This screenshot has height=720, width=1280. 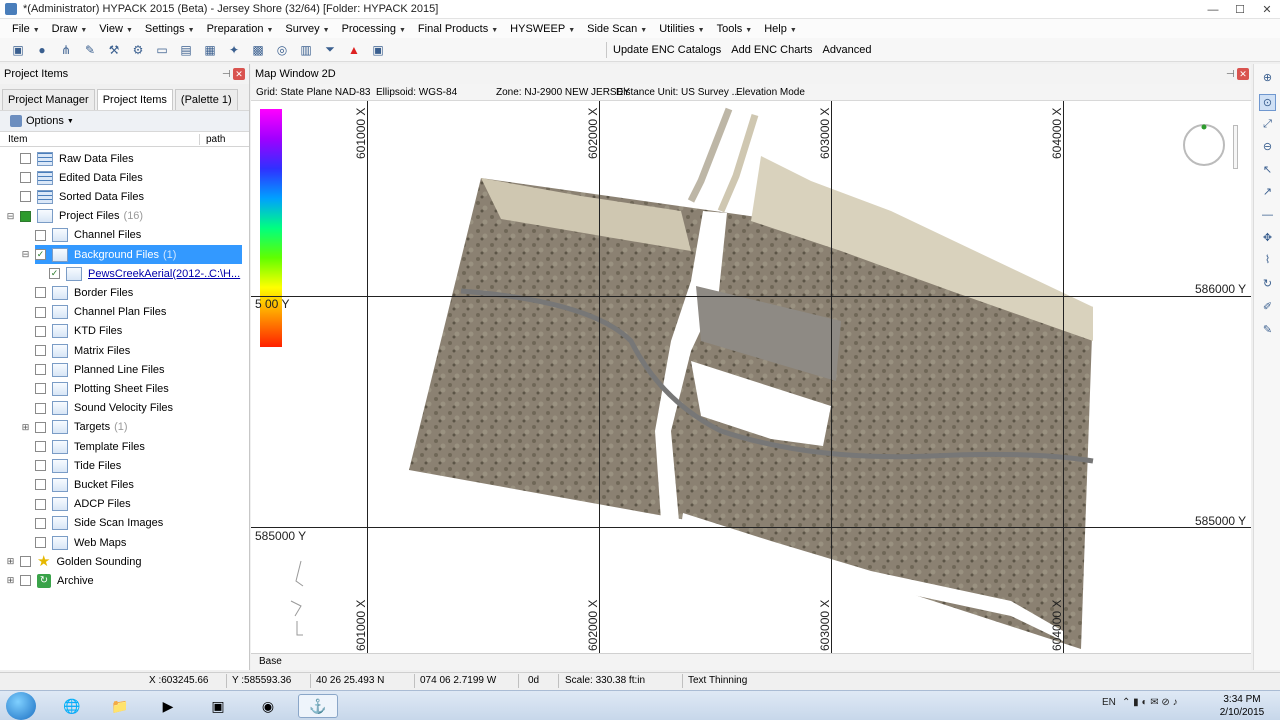 I want to click on firefox-icon: ◉, so click(x=268, y=706).